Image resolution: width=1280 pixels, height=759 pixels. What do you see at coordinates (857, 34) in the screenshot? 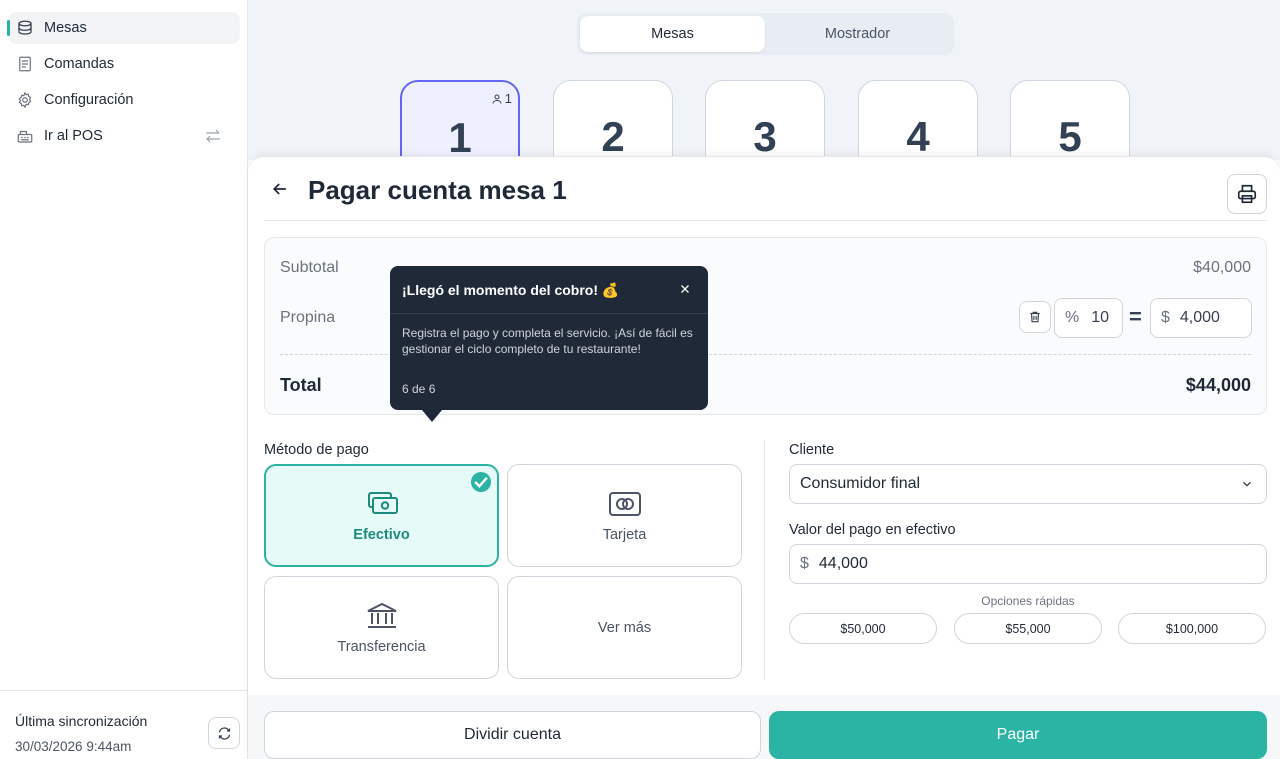
I see `tab-mostrador: Mostrador` at bounding box center [857, 34].